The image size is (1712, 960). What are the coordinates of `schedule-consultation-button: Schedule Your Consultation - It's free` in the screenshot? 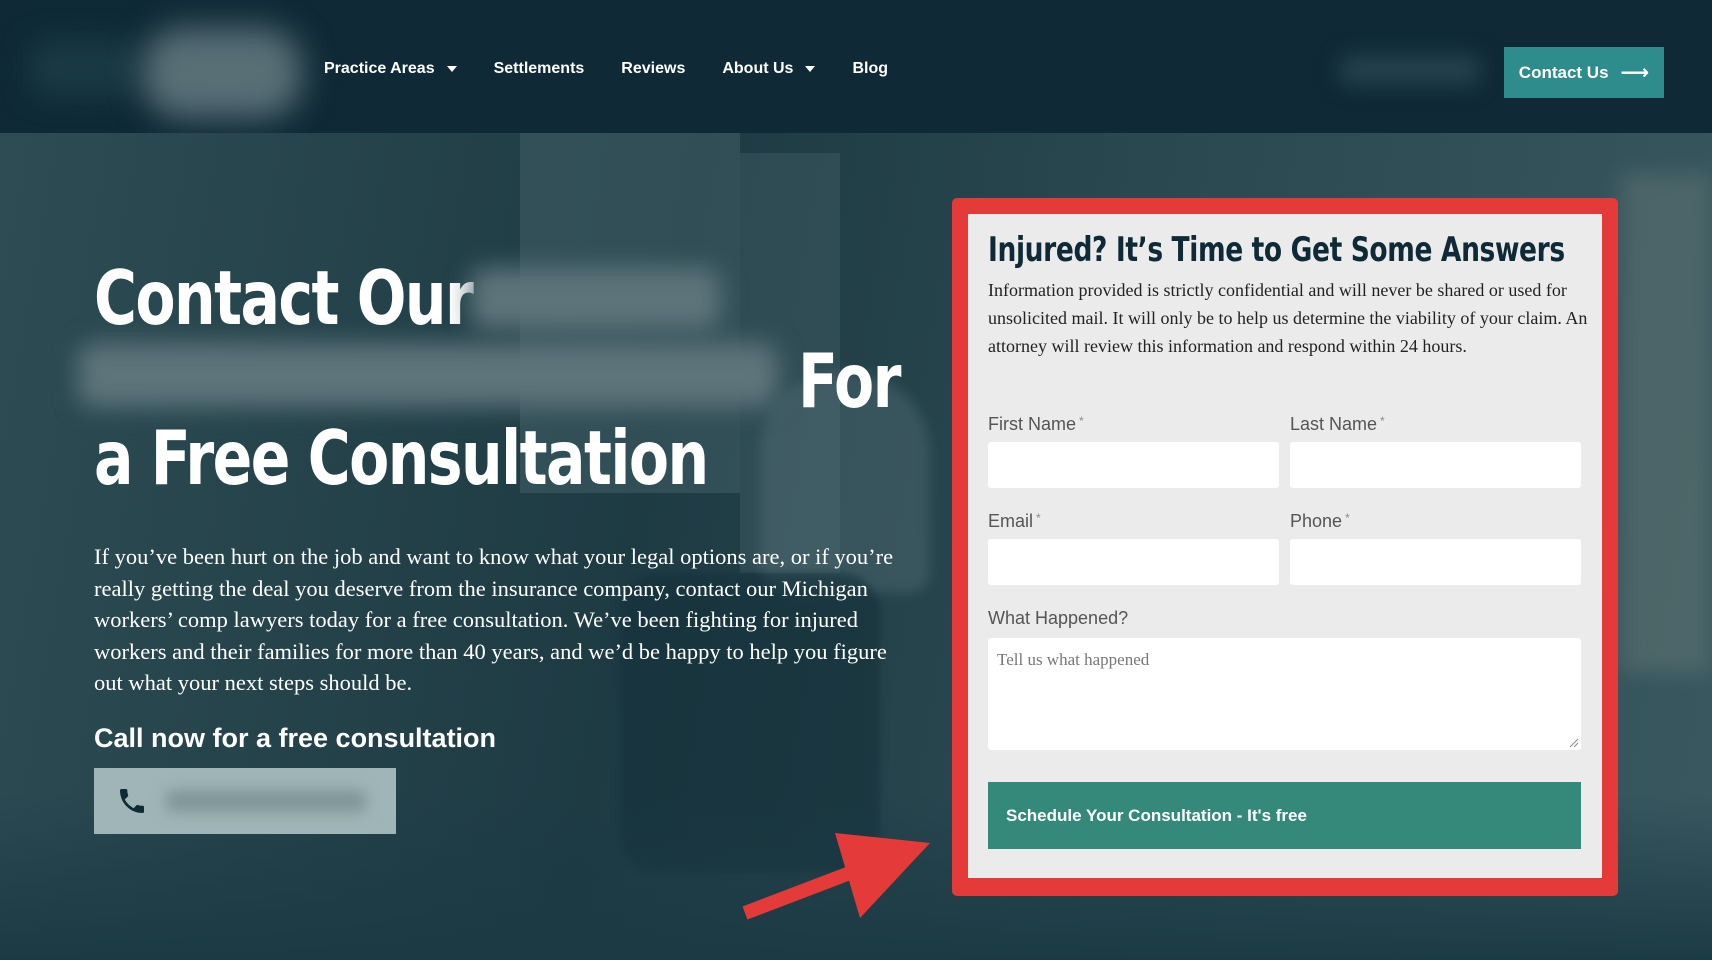 It's located at (1284, 815).